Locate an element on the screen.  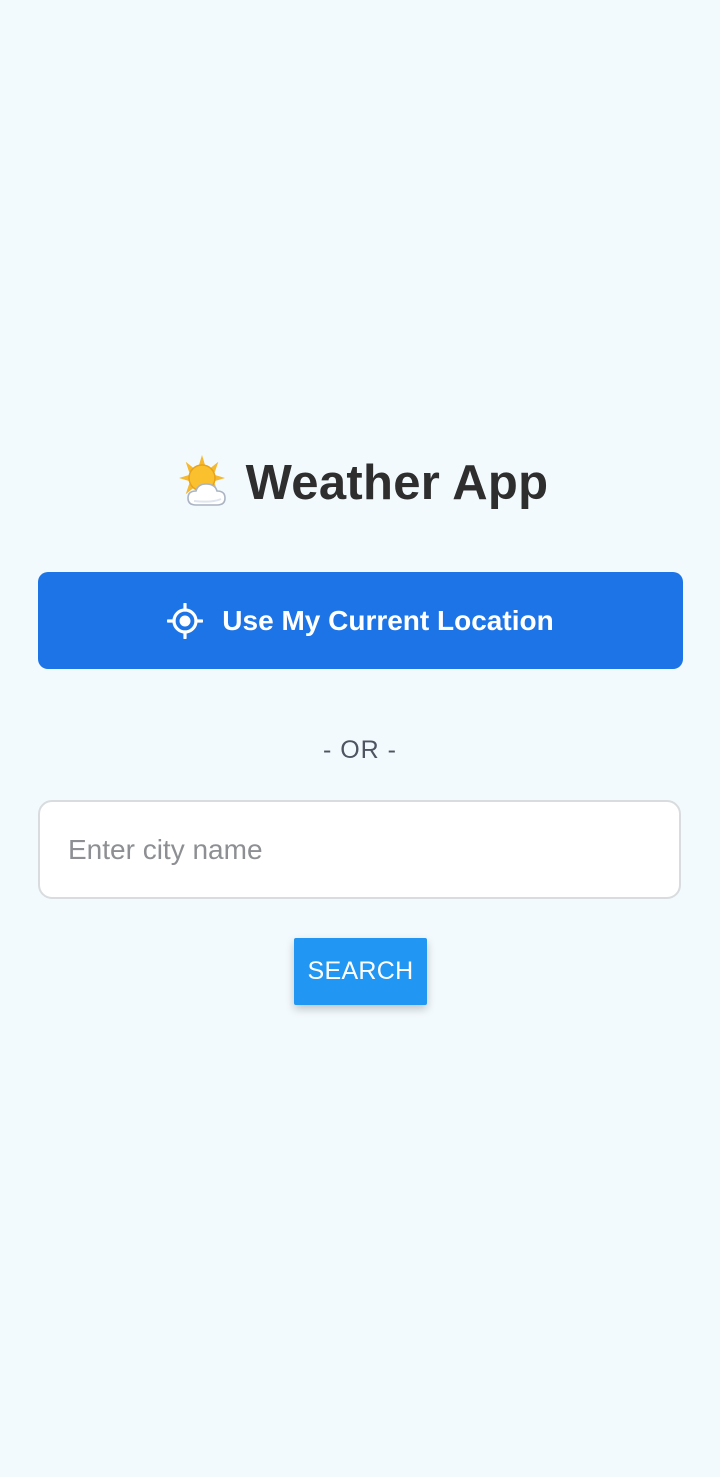
use-current-location-button: Use My Current Location is located at coordinates (360, 620).